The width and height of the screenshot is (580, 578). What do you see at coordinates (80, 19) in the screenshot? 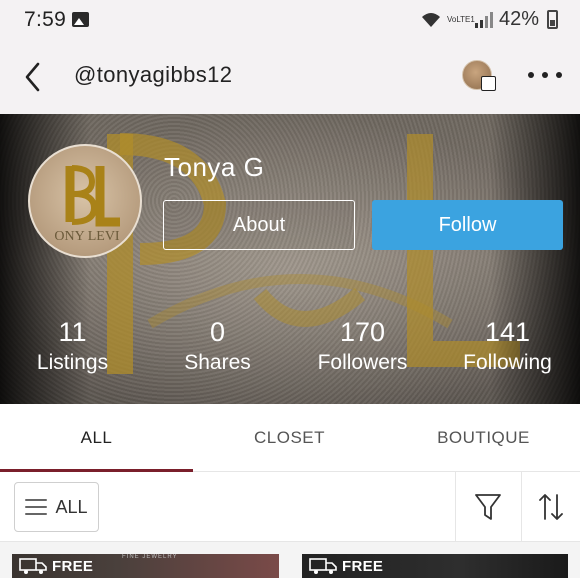
I see `gallery-notification-icon` at bounding box center [80, 19].